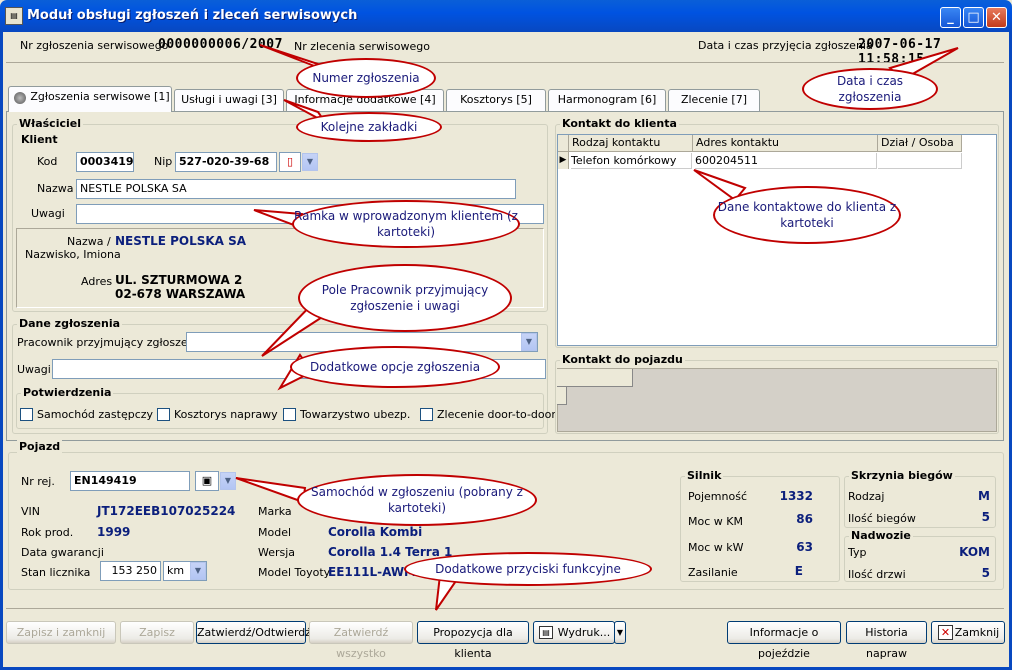  I want to click on col-adres: Adres kontaktu, so click(785, 143).